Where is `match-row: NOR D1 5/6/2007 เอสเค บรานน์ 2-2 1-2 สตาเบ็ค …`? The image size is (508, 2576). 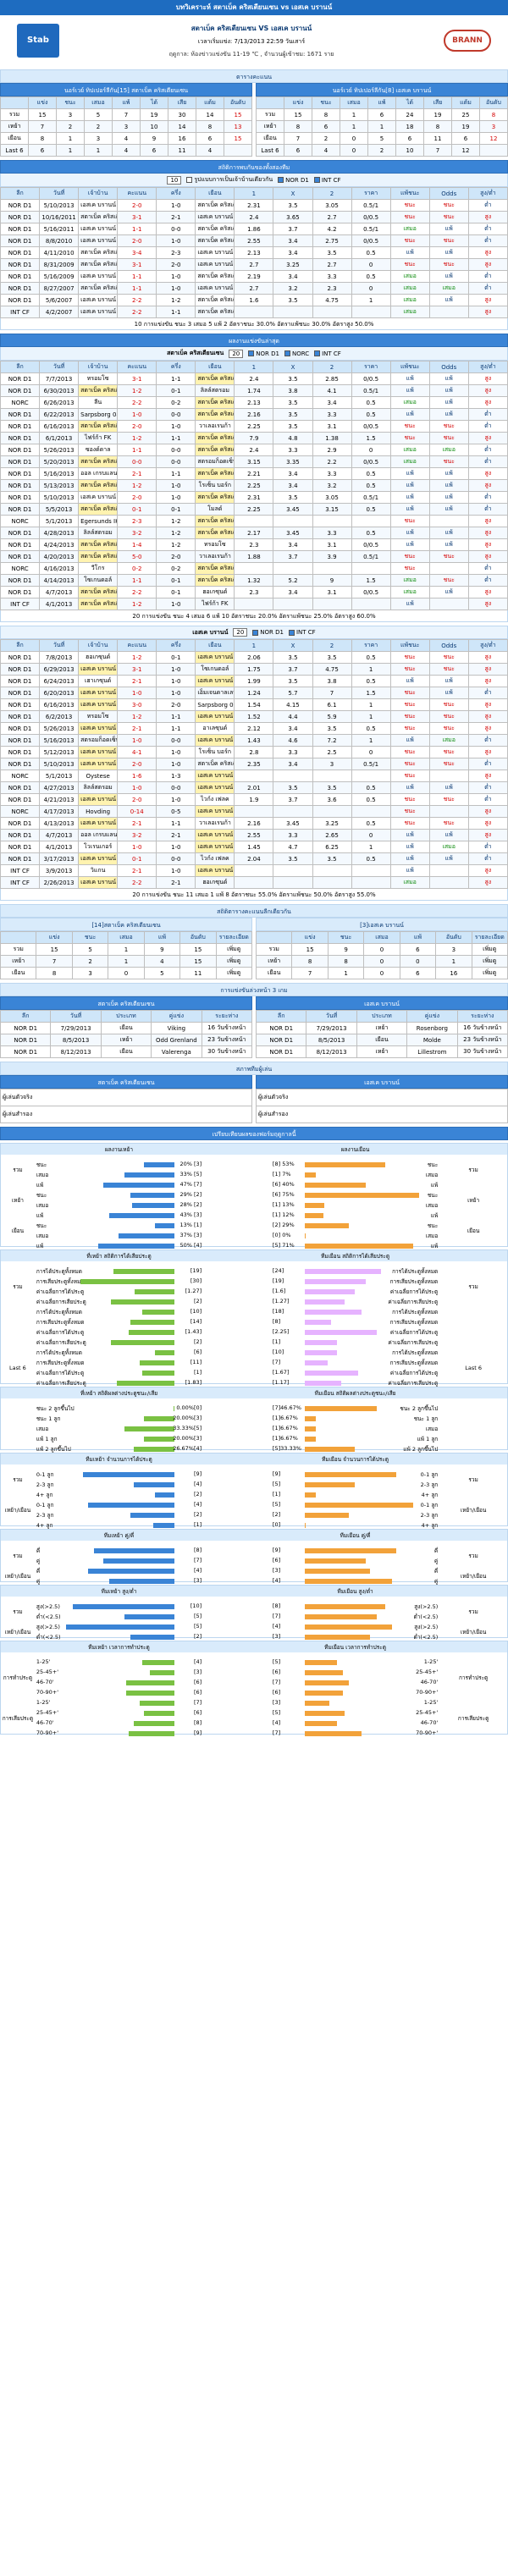
match-row: NOR D1 5/6/2007 เอสเค บรานน์ 2-2 1-2 สตาเบ็ค … is located at coordinates (254, 300).